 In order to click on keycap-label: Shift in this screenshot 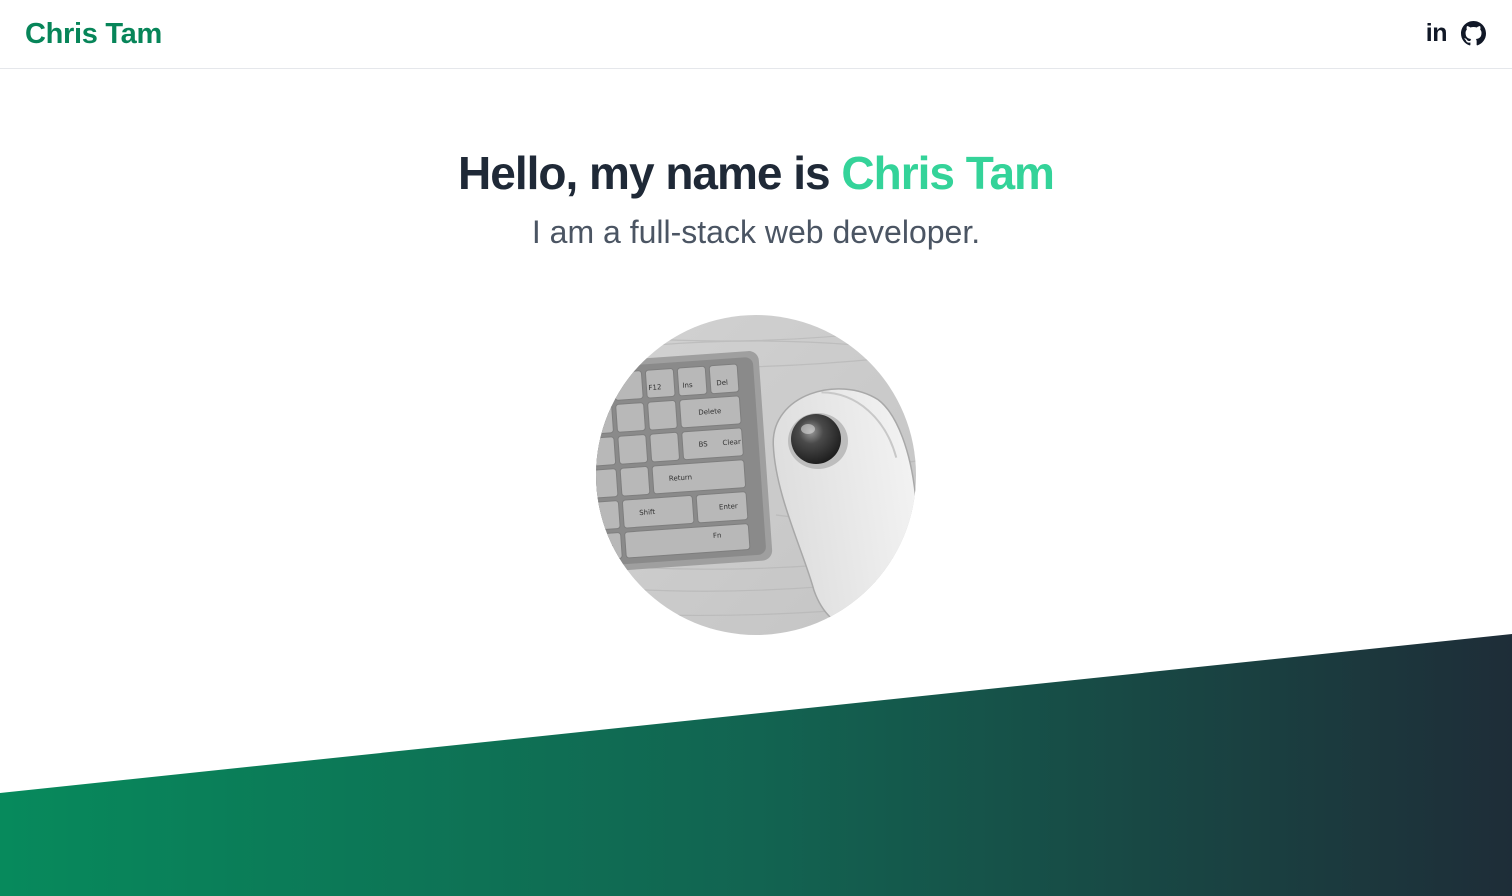, I will do `click(647, 512)`.